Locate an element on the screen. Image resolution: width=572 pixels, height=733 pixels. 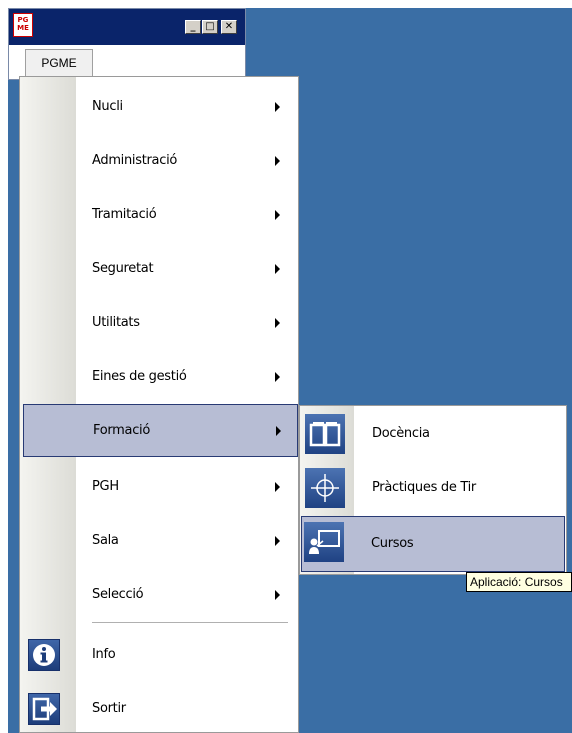
info-icon is located at coordinates (44, 655).